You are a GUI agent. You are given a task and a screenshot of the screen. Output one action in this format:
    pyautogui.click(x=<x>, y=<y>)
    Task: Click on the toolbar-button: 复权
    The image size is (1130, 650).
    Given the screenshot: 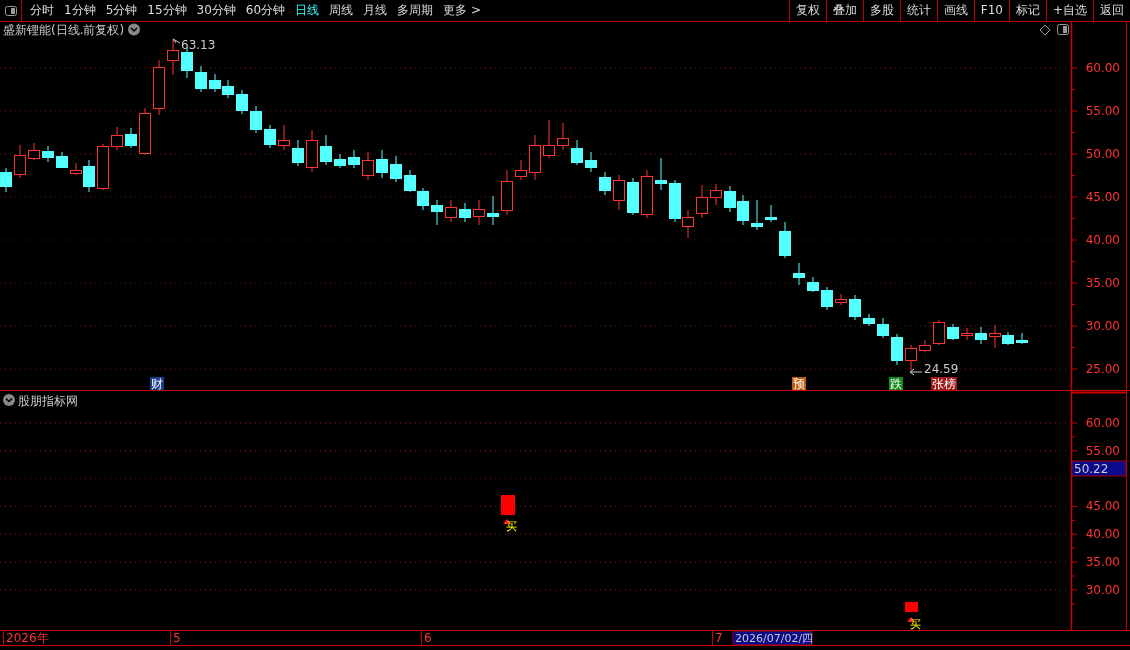 What is the action you would take?
    pyautogui.click(x=807, y=10)
    